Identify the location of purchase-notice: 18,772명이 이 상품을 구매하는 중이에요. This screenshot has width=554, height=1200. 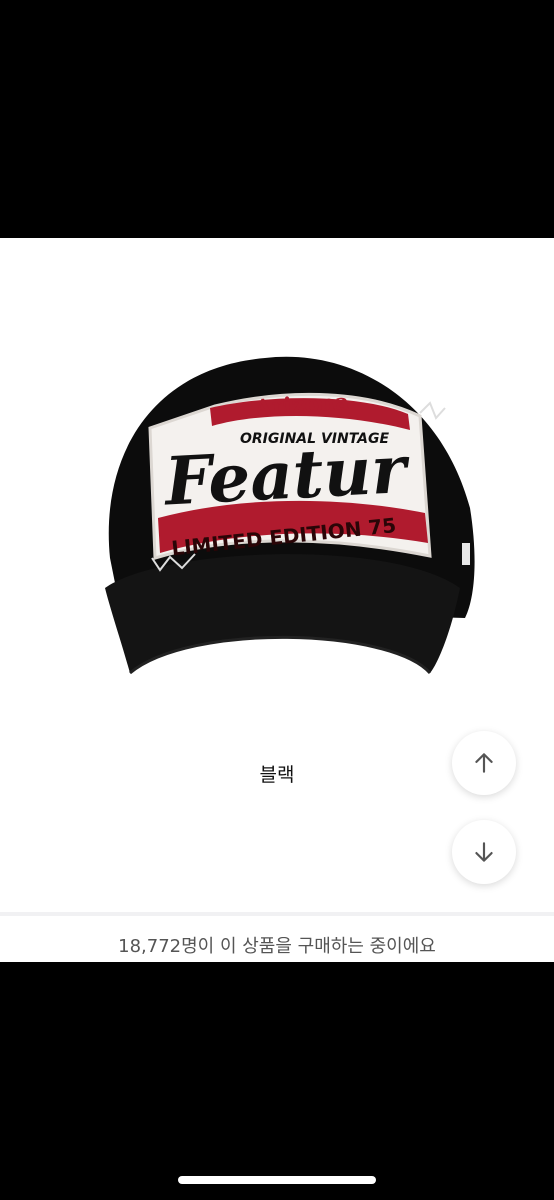
(277, 946).